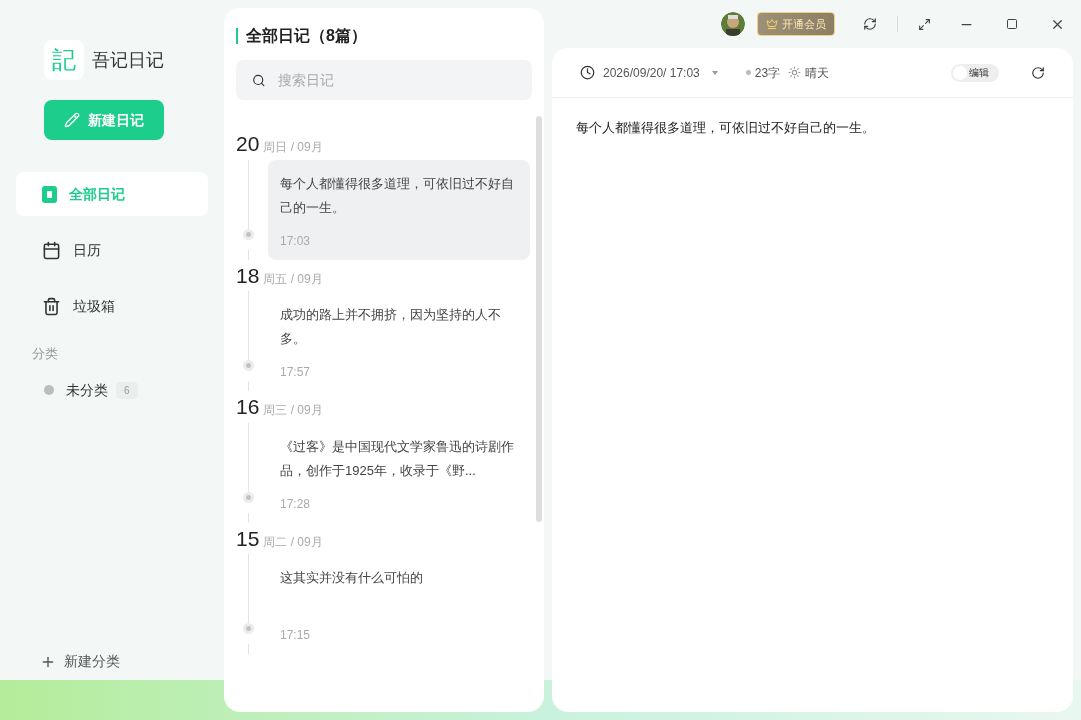  What do you see at coordinates (296, 372) in the screenshot?
I see `entry-time: 17:57` at bounding box center [296, 372].